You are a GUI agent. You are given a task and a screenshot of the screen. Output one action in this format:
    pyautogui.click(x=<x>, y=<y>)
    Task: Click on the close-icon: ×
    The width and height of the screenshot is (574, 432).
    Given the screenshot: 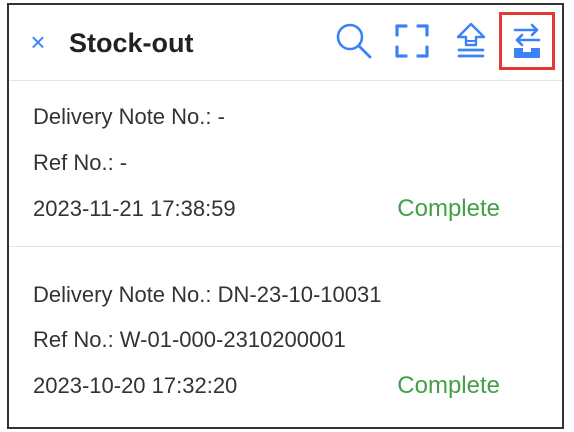 What is the action you would take?
    pyautogui.click(x=38, y=42)
    